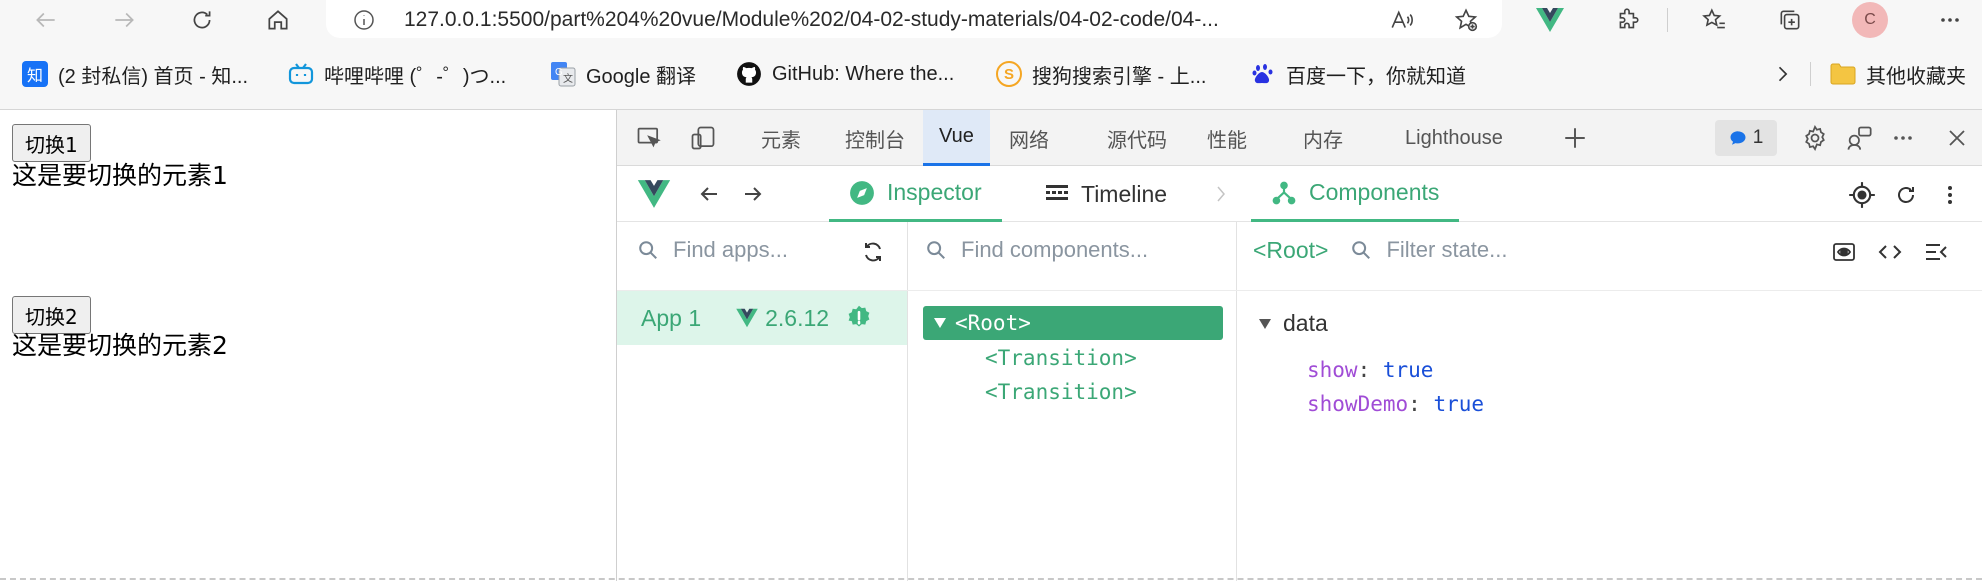 Image resolution: width=1982 pixels, height=581 pixels. Describe the element at coordinates (1284, 193) in the screenshot. I see `components-tree-icon` at that location.